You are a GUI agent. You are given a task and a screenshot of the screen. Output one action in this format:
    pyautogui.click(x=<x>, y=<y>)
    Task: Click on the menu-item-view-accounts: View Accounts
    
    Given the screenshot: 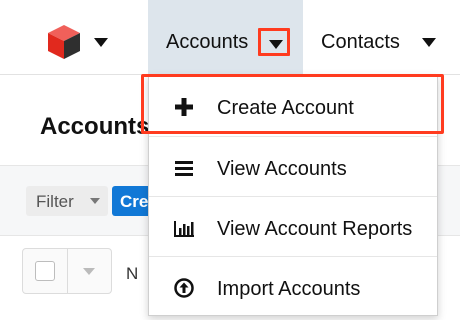 What is the action you would take?
    pyautogui.click(x=293, y=166)
    